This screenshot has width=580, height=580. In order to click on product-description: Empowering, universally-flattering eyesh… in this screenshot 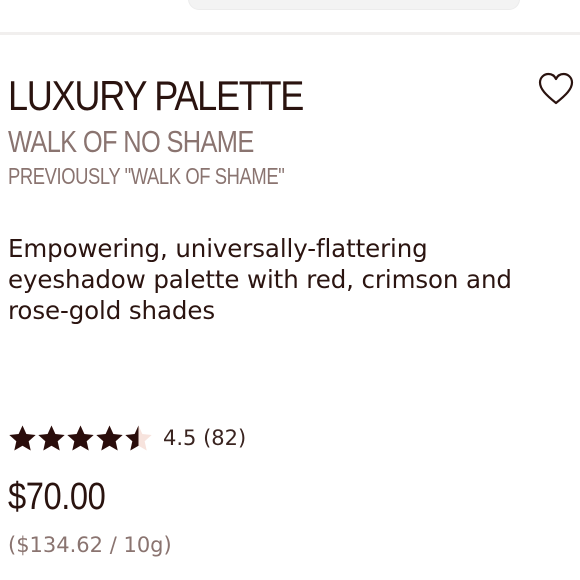, I will do `click(260, 279)`.